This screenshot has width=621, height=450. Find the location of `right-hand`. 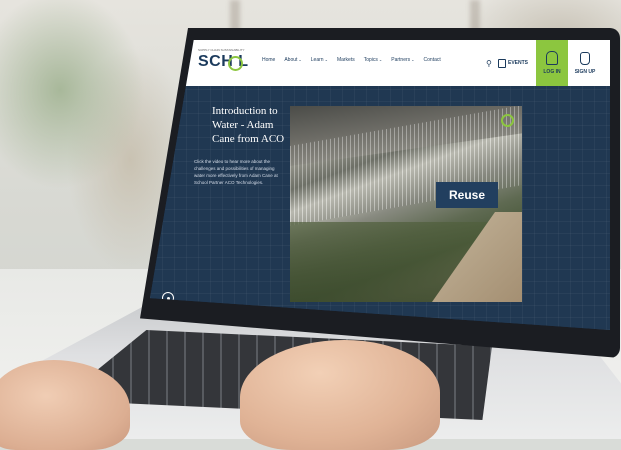

right-hand is located at coordinates (340, 395).